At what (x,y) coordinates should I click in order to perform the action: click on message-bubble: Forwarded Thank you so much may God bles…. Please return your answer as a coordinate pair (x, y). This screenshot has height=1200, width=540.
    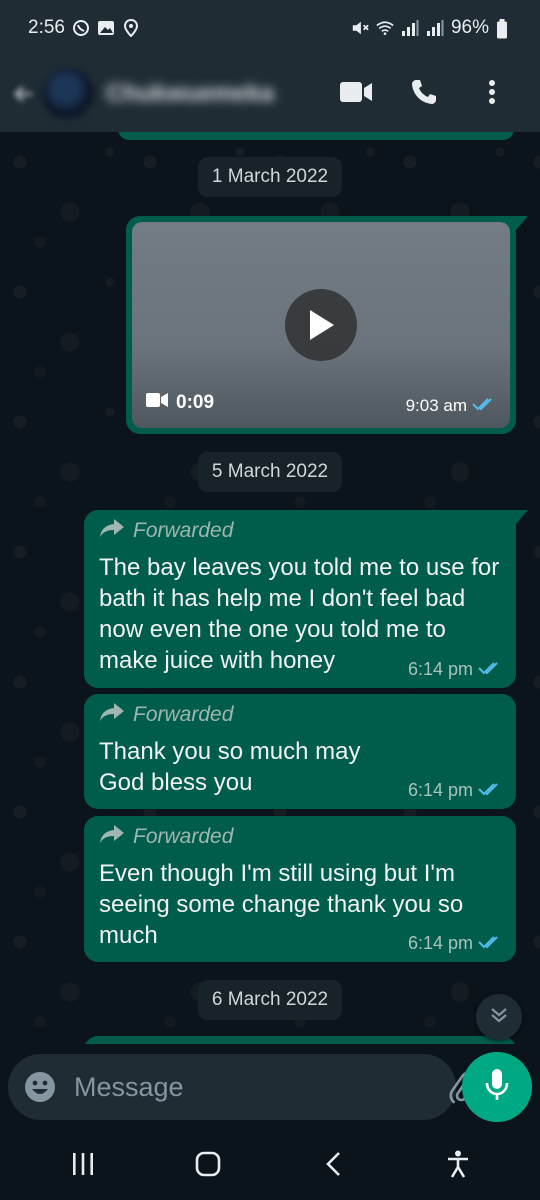
    Looking at the image, I should click on (300, 751).